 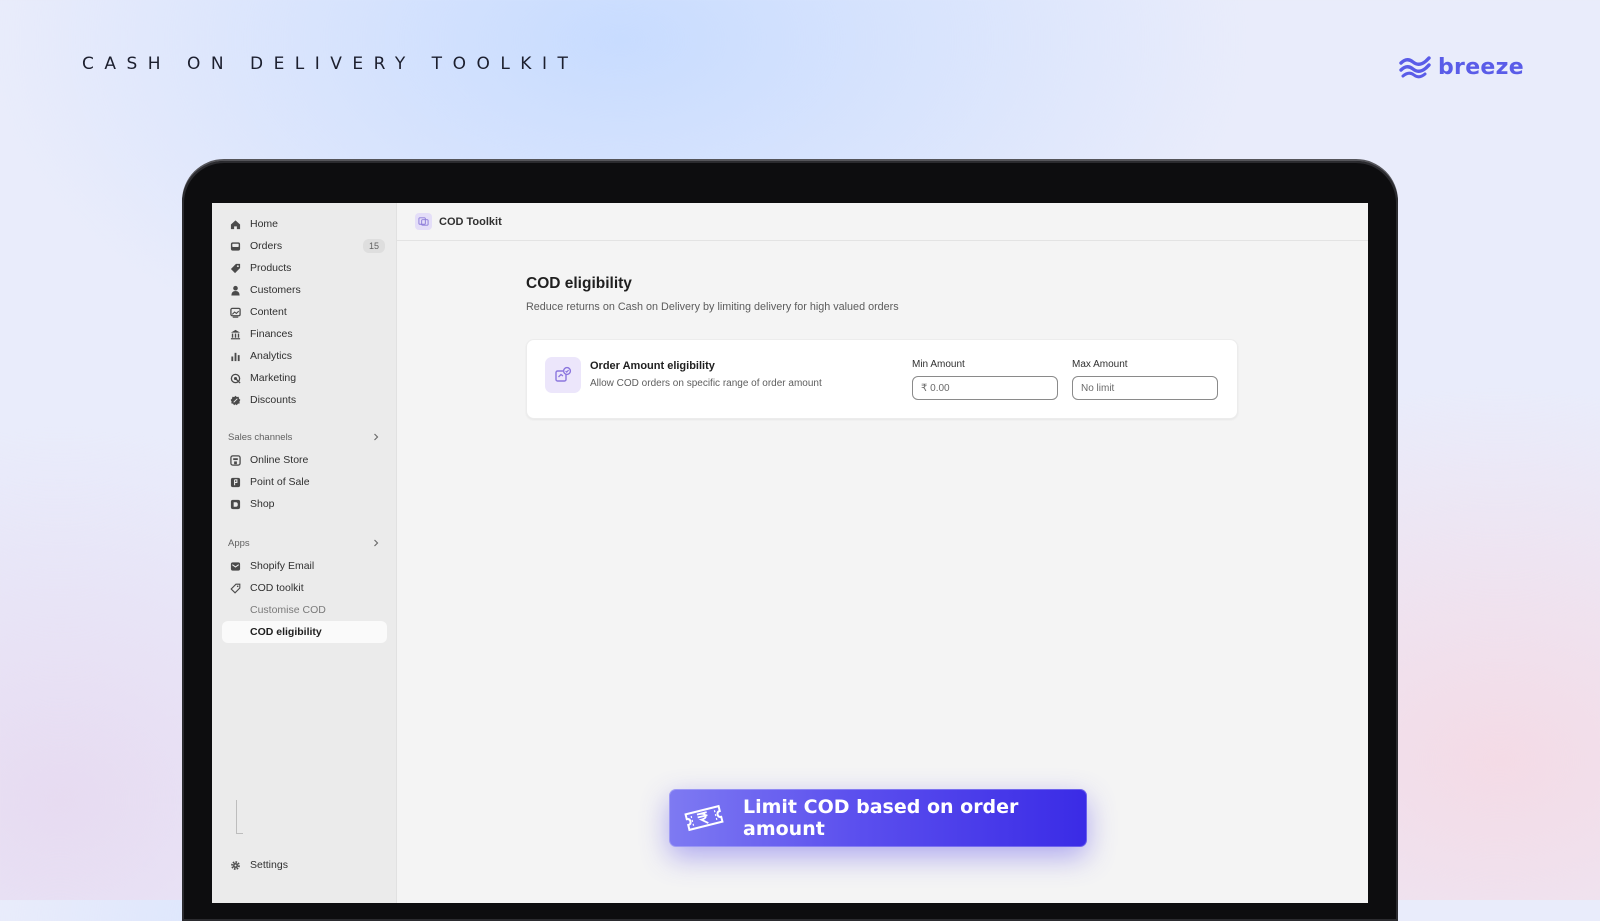 I want to click on max-amount-input: No limit, so click(x=1145, y=388).